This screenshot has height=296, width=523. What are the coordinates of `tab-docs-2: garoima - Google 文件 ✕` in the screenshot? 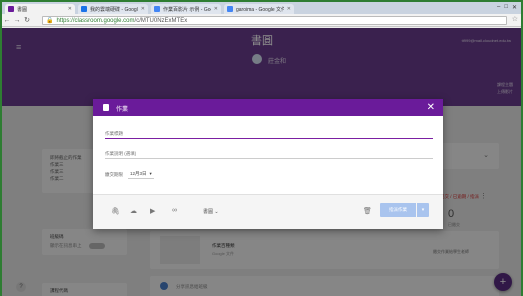 It's located at (259, 9).